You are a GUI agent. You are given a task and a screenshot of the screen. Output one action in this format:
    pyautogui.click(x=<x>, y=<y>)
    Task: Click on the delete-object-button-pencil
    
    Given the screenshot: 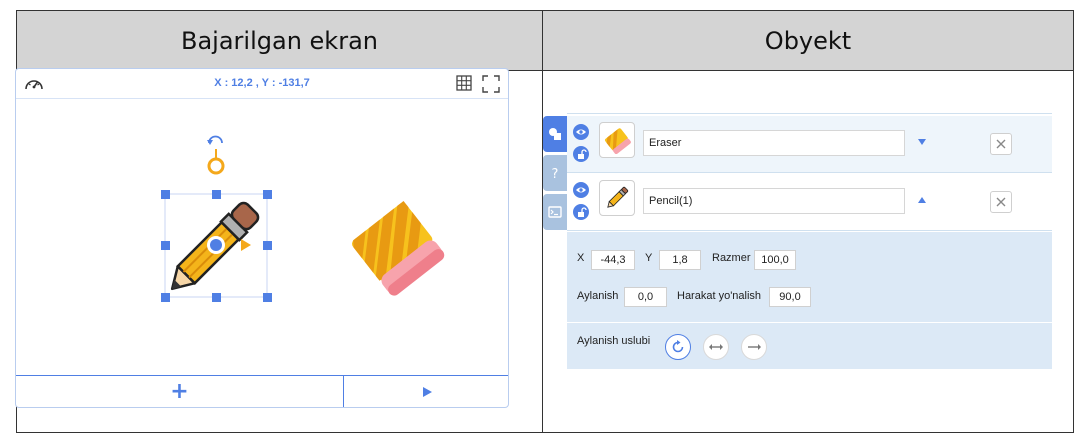 What is the action you would take?
    pyautogui.click(x=1001, y=202)
    